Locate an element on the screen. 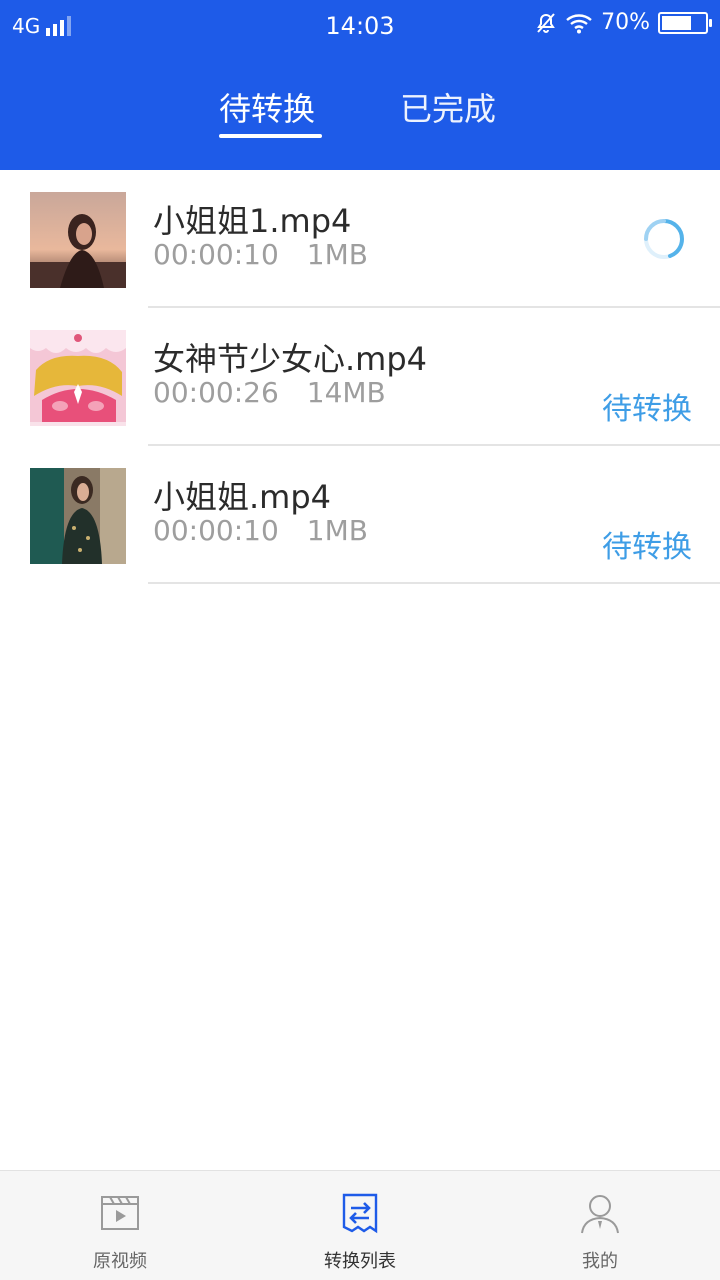 This screenshot has height=1280, width=720. battery-percent: 70% is located at coordinates (625, 22).